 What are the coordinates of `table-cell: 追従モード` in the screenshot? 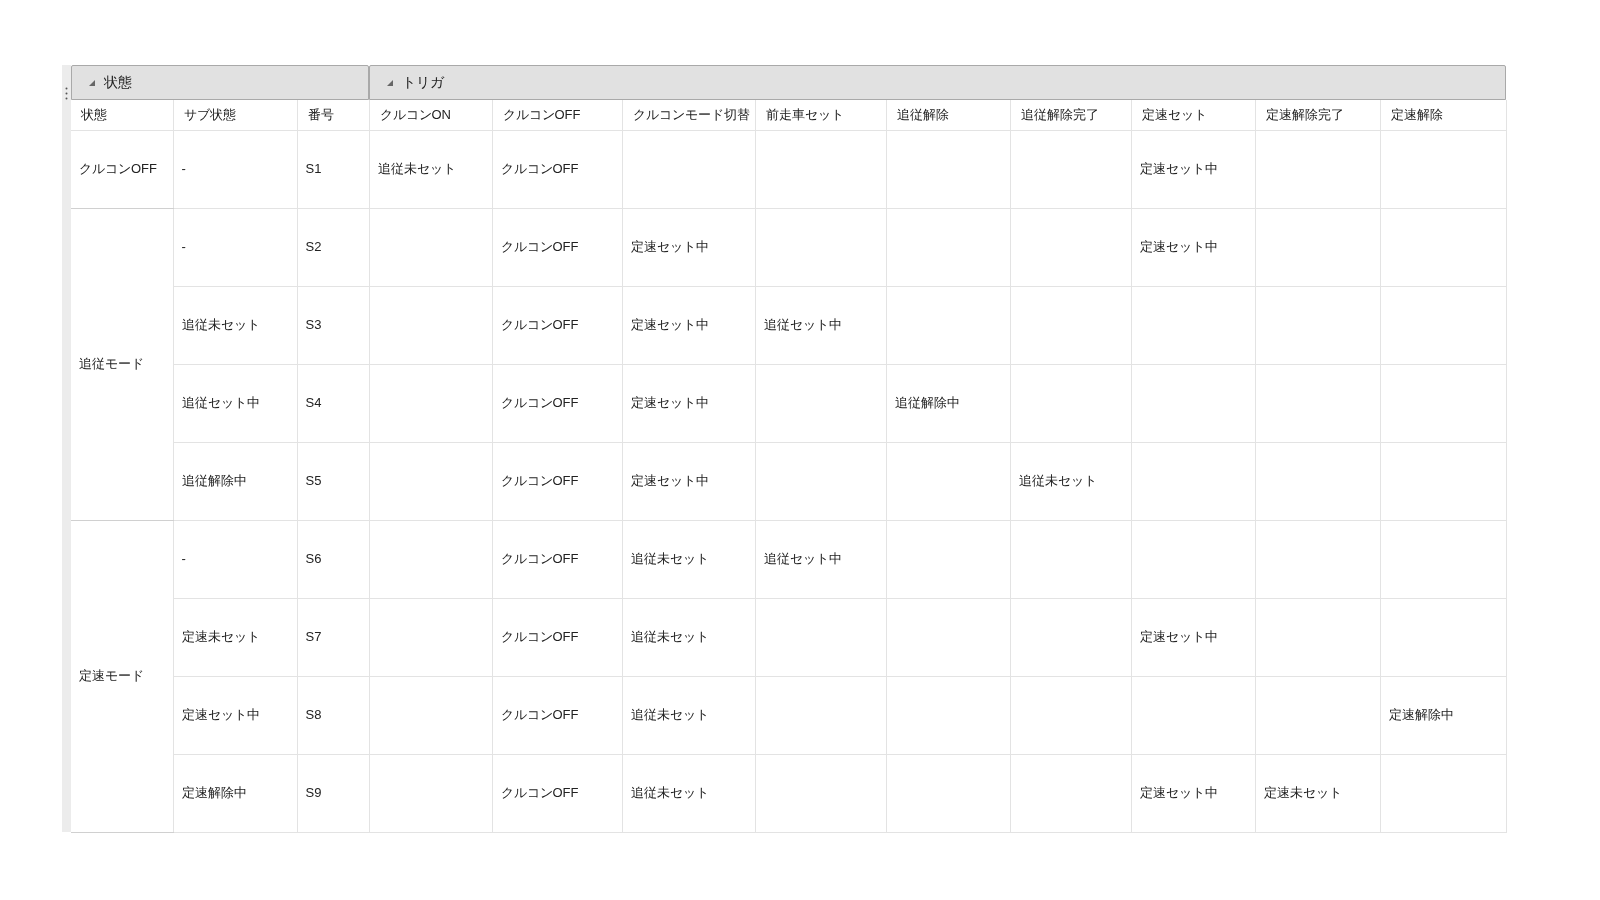 It's located at (111, 364).